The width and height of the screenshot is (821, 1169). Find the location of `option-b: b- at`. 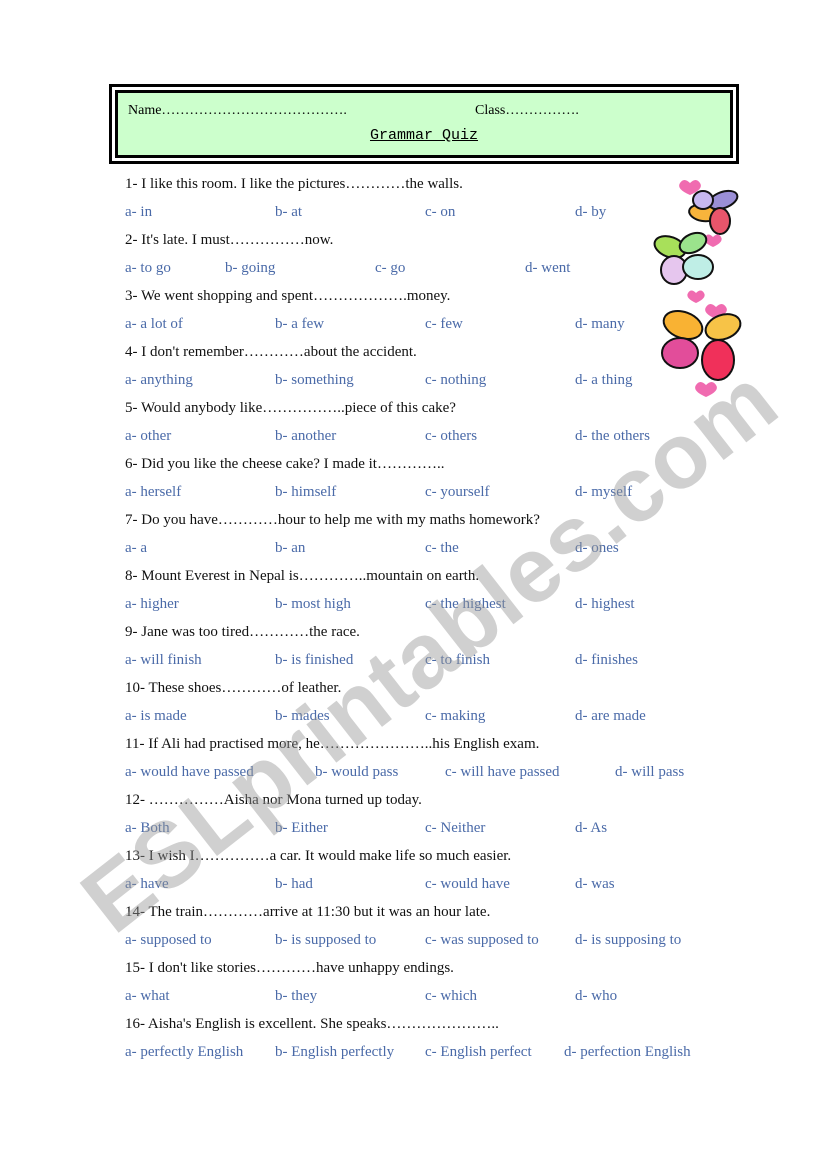

option-b: b- at is located at coordinates (288, 212).